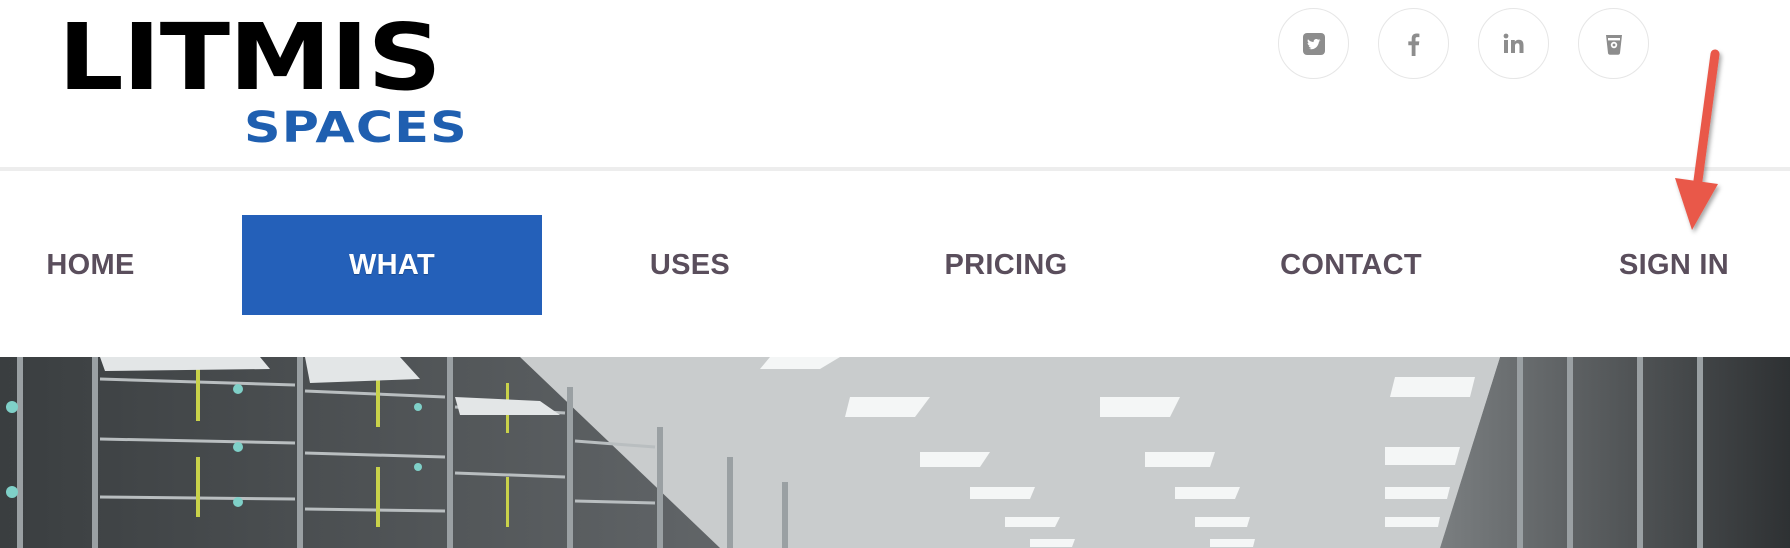 The width and height of the screenshot is (1790, 548). I want to click on nav-pricing: PRICING, so click(1006, 265).